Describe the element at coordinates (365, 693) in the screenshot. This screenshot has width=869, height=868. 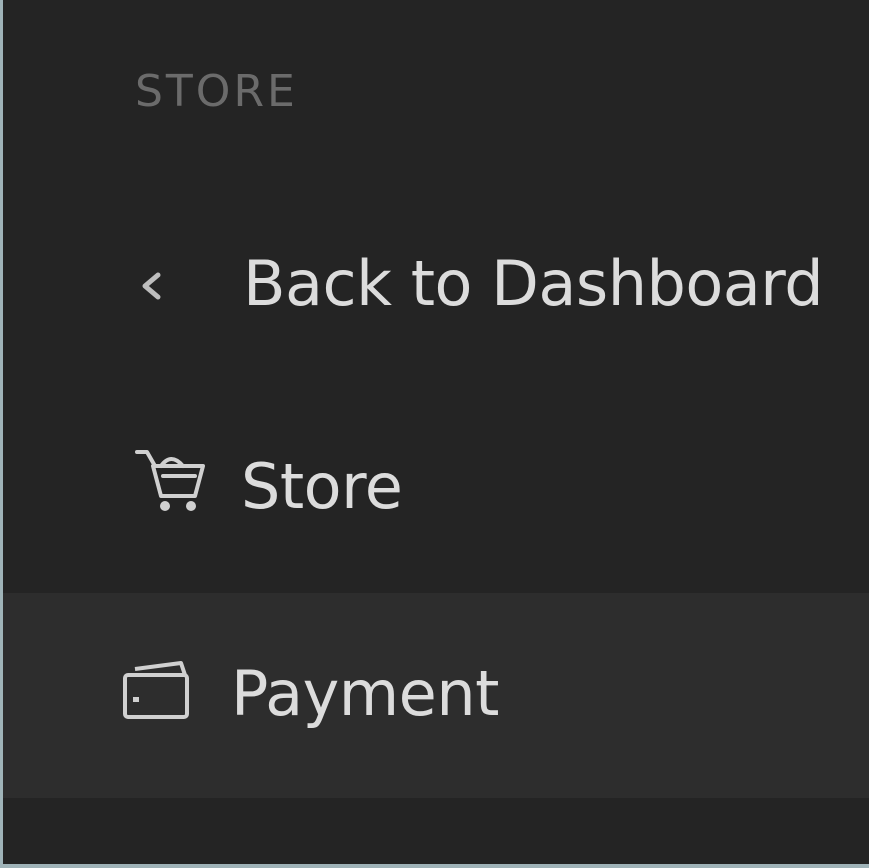
I see `sidebar-item-label: Payment` at that location.